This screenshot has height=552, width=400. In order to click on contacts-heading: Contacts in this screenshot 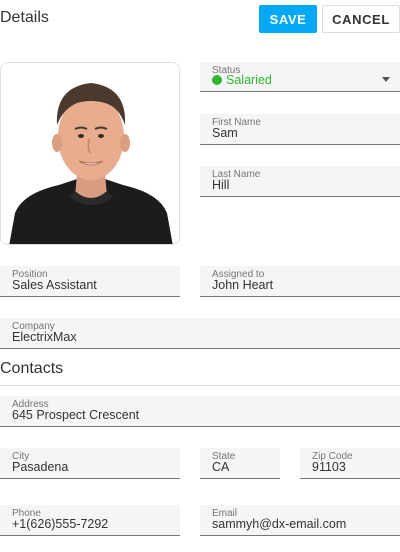, I will do `click(32, 368)`.